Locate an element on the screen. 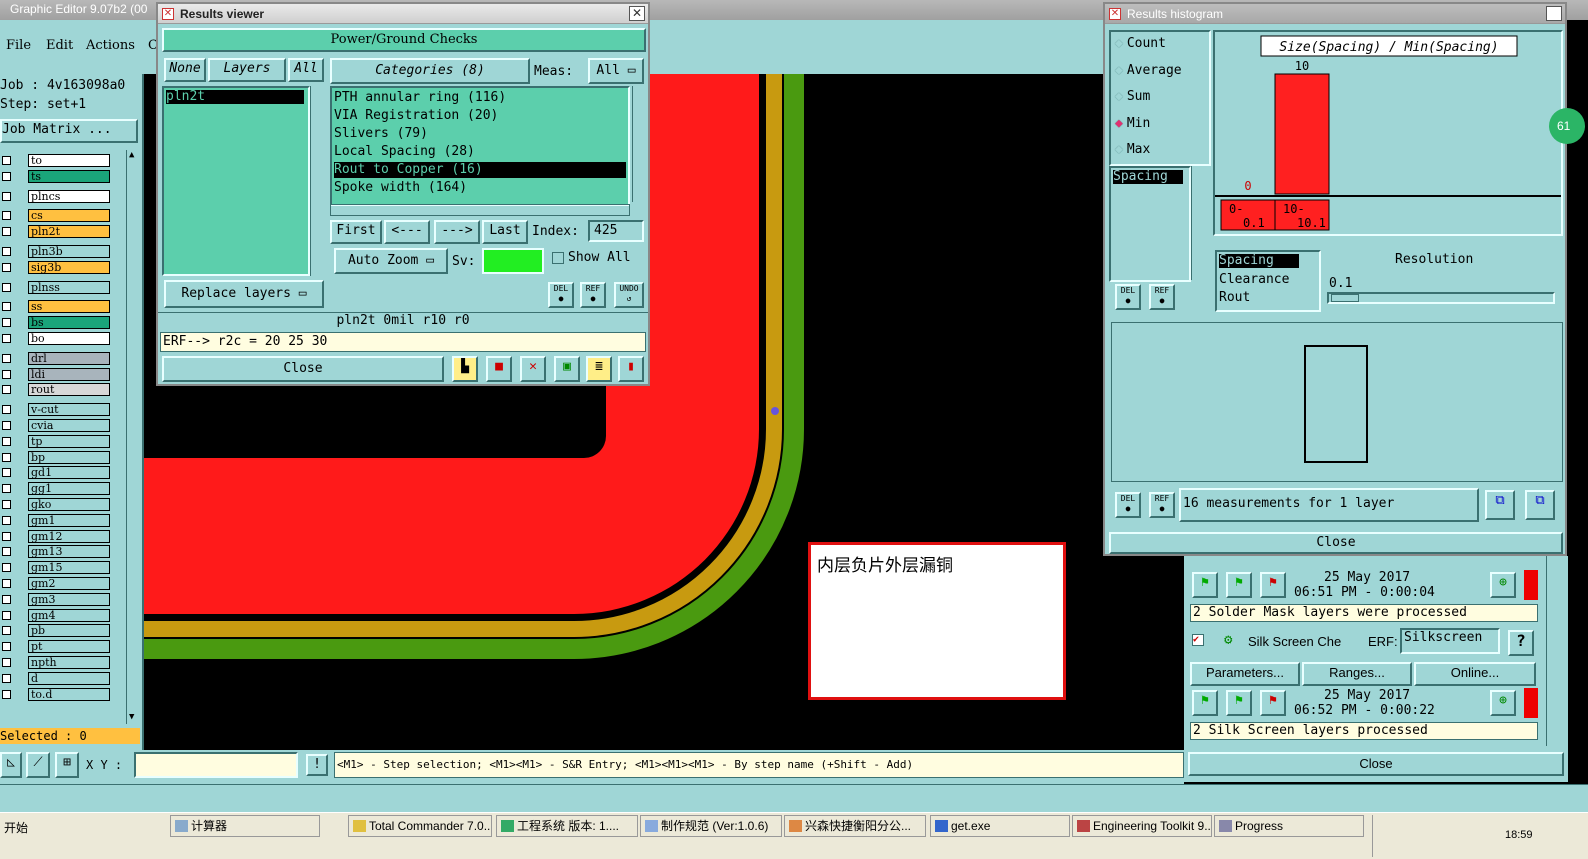 The image size is (1588, 859). tool-measure-icon: ⟋ is located at coordinates (38, 765).